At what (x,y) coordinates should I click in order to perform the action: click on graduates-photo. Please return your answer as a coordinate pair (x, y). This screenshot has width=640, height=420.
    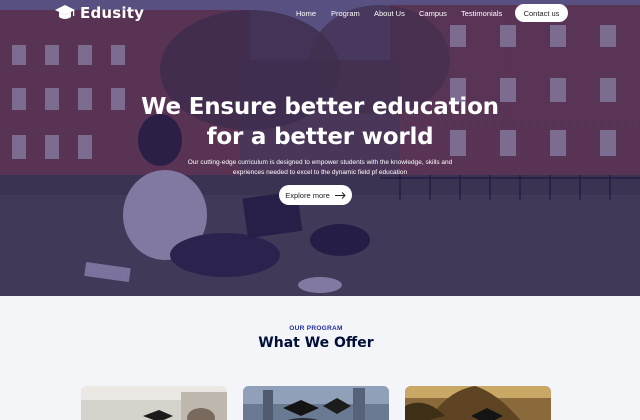
    Looking at the image, I should click on (154, 403).